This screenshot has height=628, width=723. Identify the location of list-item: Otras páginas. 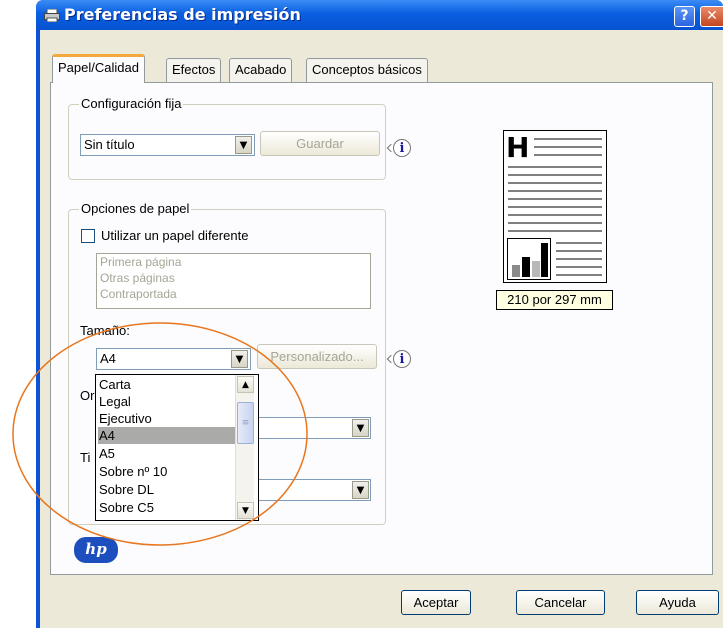
(137, 278).